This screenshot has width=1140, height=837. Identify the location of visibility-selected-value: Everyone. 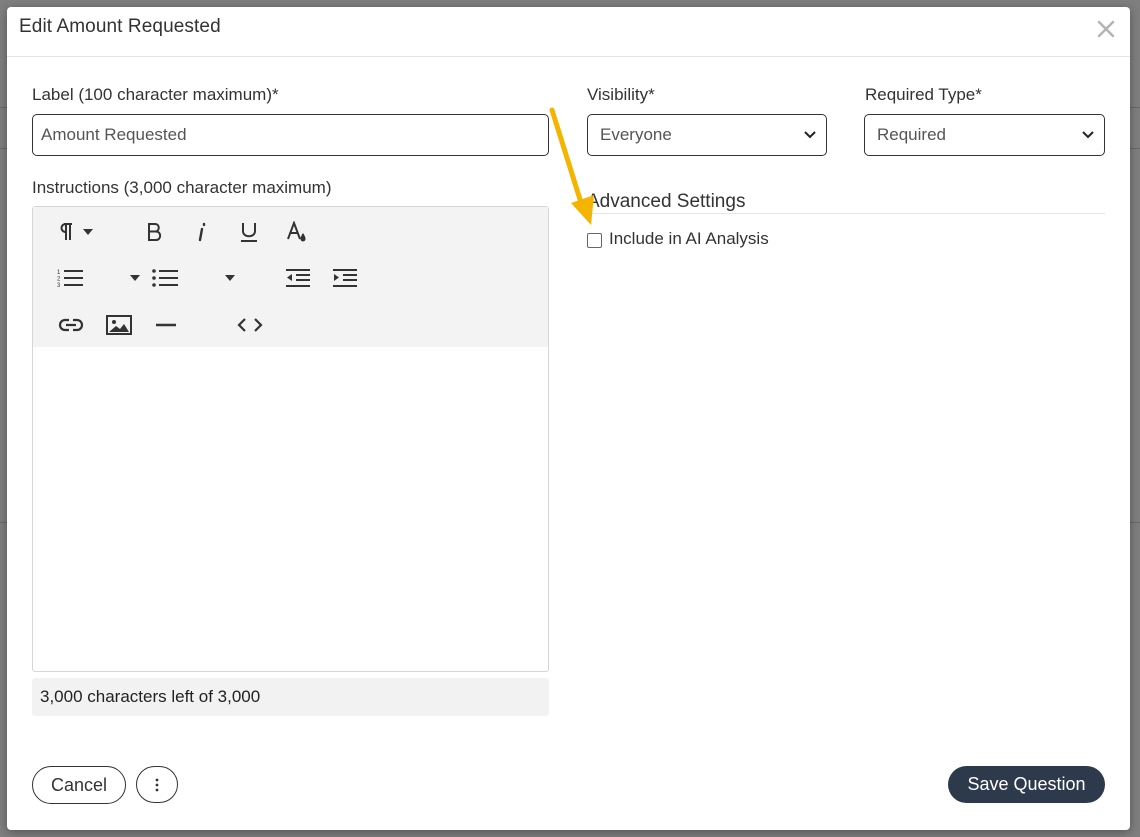
(636, 134).